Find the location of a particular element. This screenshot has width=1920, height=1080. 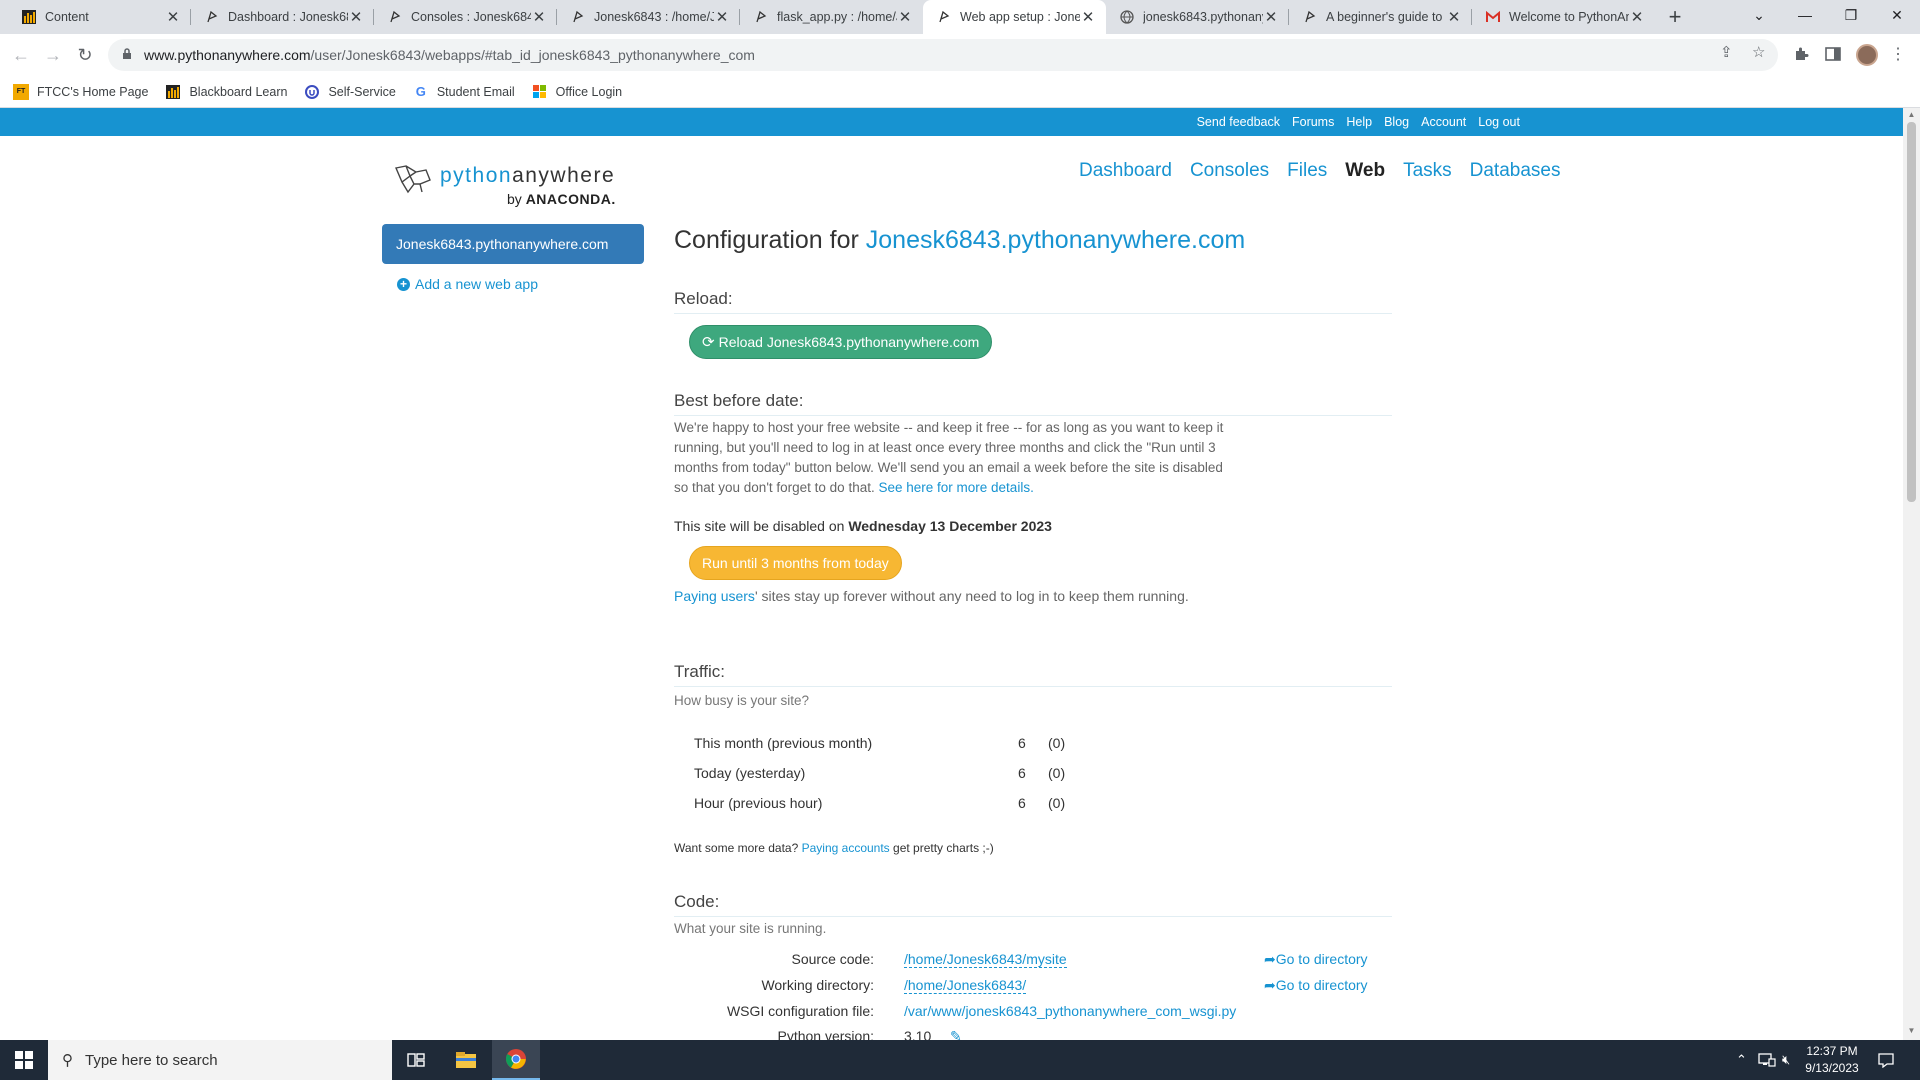

taskbar-clock: 12:37 PM 9/13/2023 is located at coordinates (1832, 1060).